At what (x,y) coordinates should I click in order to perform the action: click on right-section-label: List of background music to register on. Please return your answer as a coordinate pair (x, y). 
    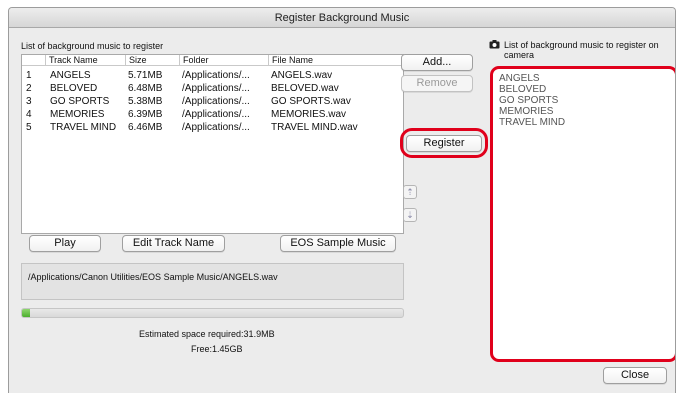
    Looking at the image, I should click on (581, 45).